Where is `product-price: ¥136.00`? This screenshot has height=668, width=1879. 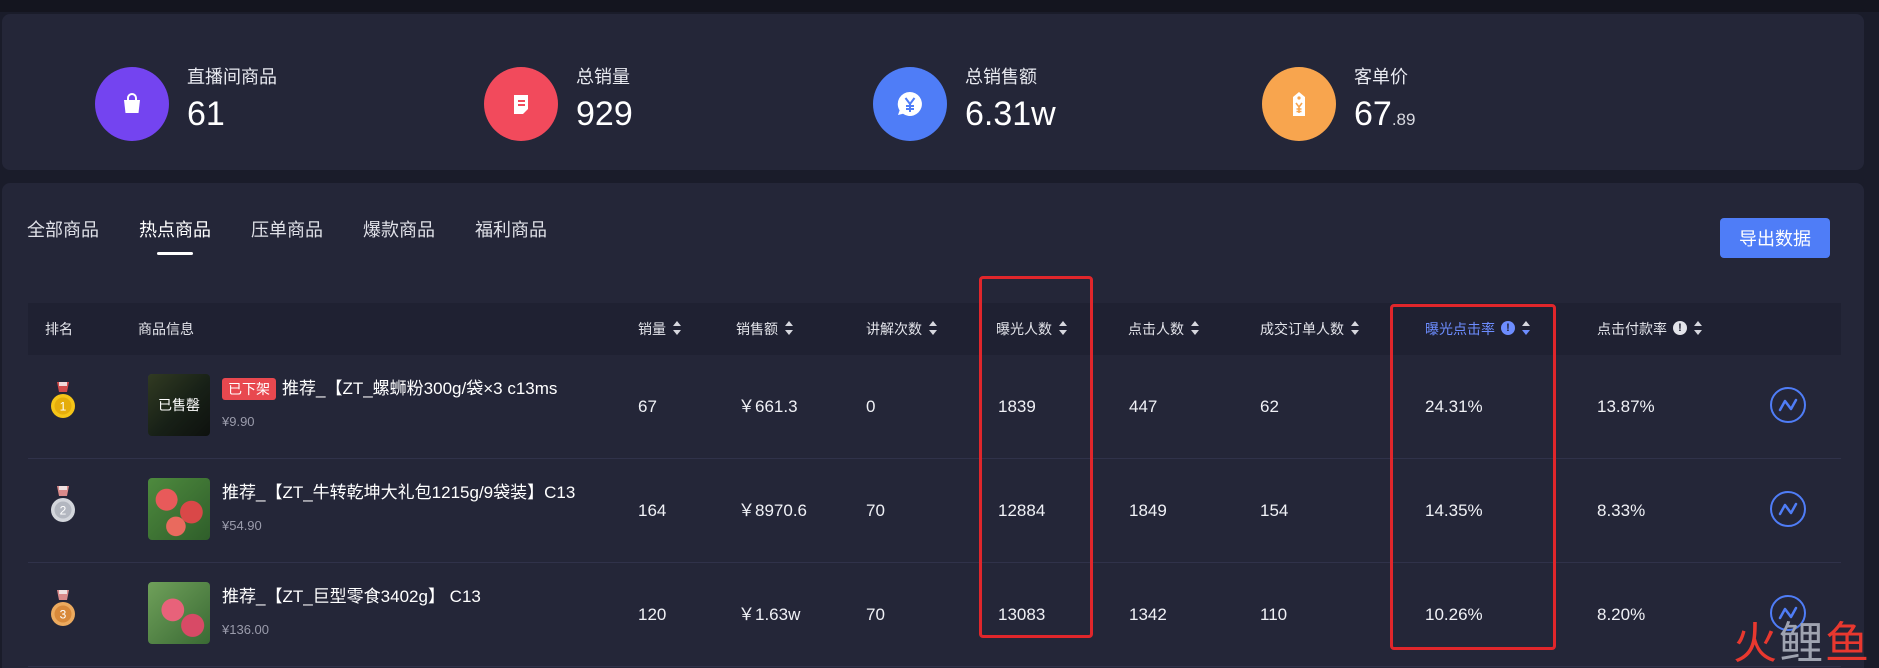 product-price: ¥136.00 is located at coordinates (245, 629).